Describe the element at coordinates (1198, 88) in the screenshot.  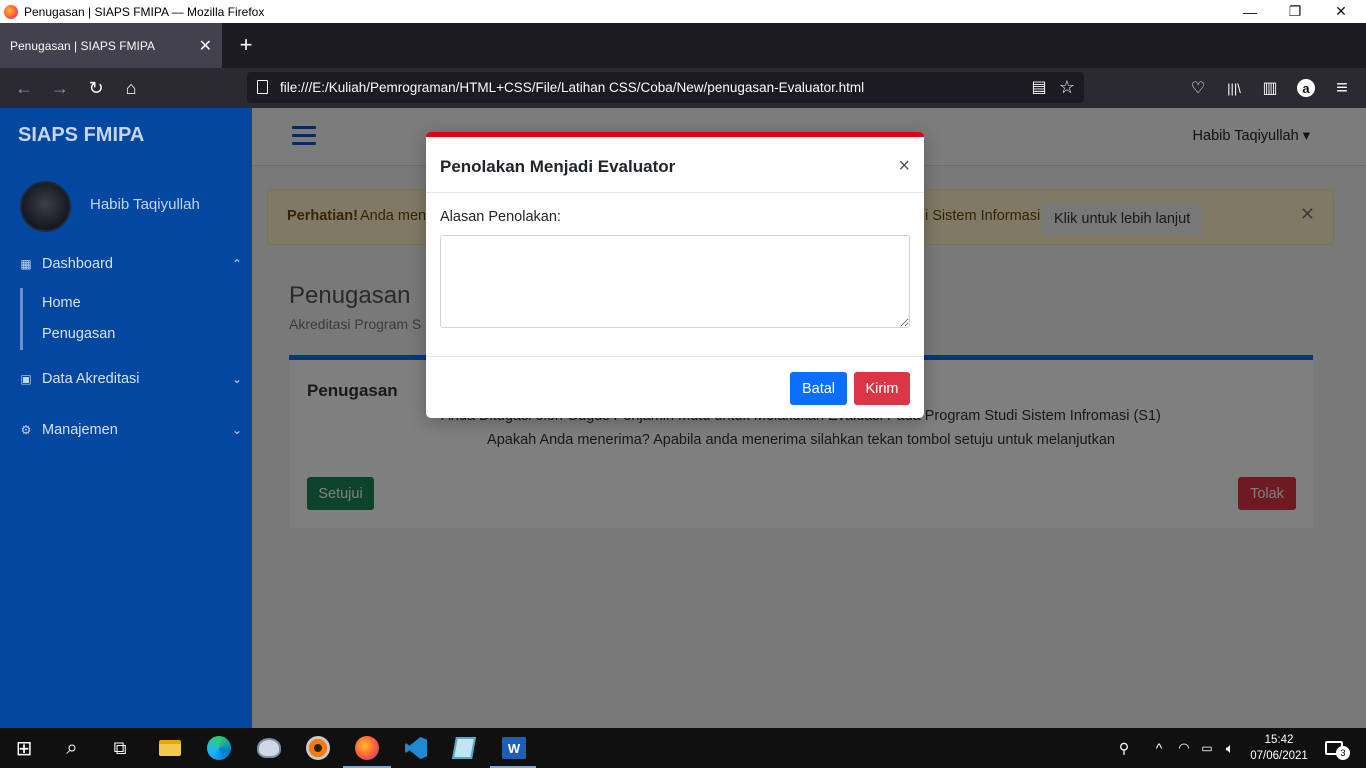
I see `pocket-icon: ♡` at that location.